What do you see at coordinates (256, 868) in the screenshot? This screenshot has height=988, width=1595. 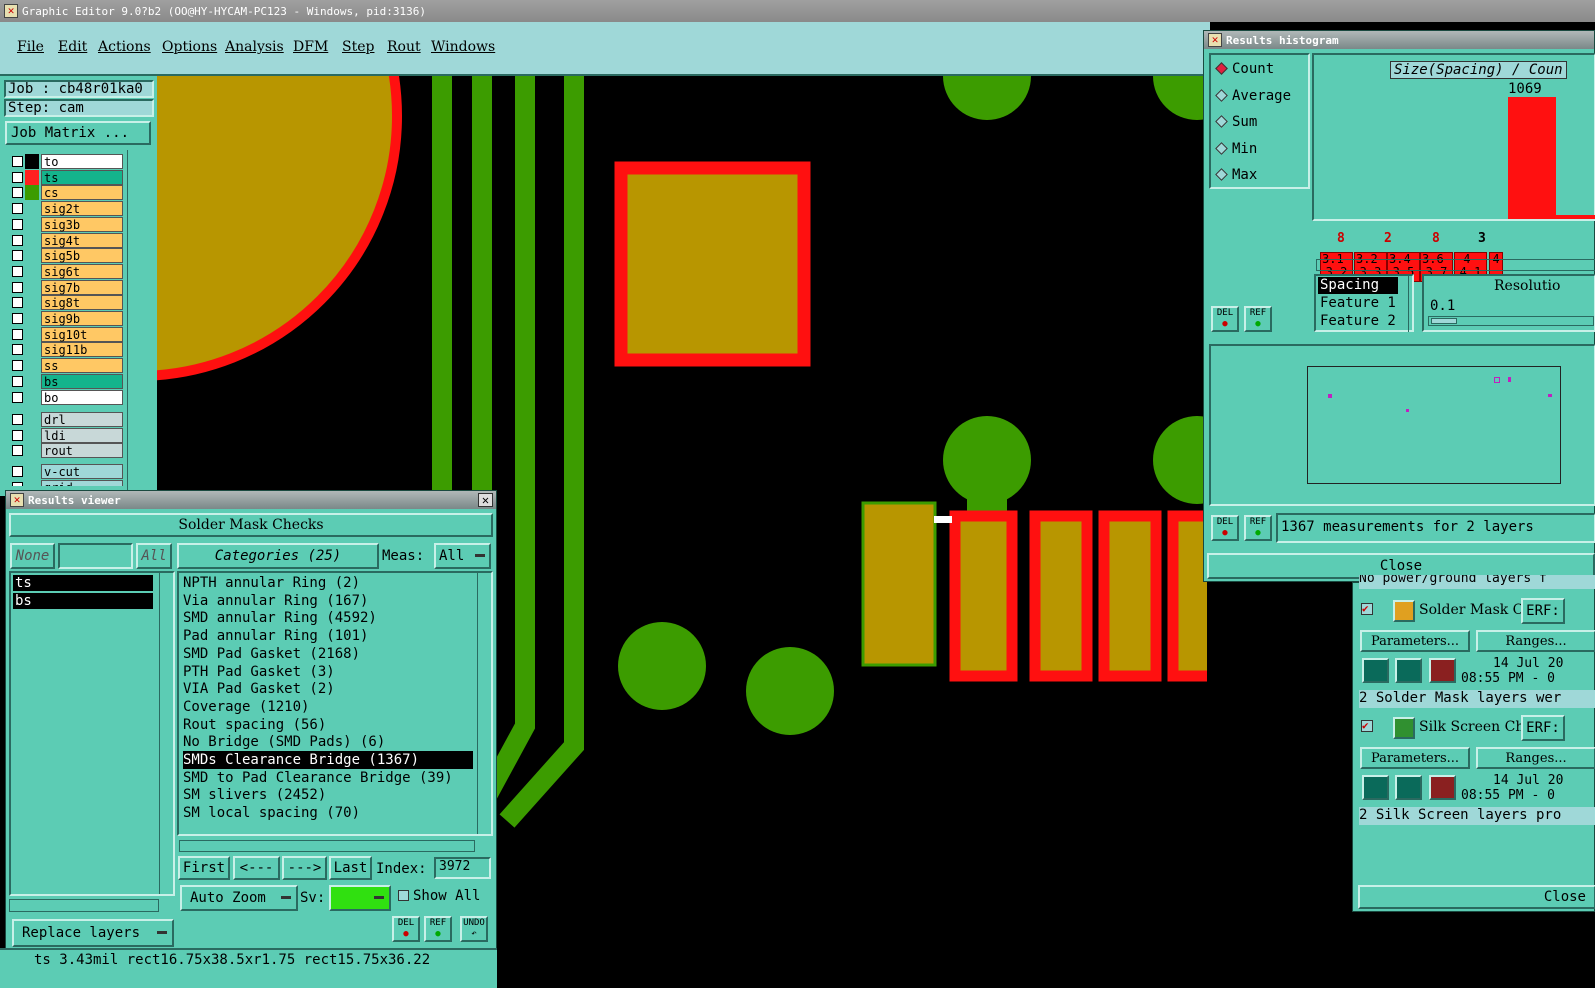 I see `prev-button: <---` at bounding box center [256, 868].